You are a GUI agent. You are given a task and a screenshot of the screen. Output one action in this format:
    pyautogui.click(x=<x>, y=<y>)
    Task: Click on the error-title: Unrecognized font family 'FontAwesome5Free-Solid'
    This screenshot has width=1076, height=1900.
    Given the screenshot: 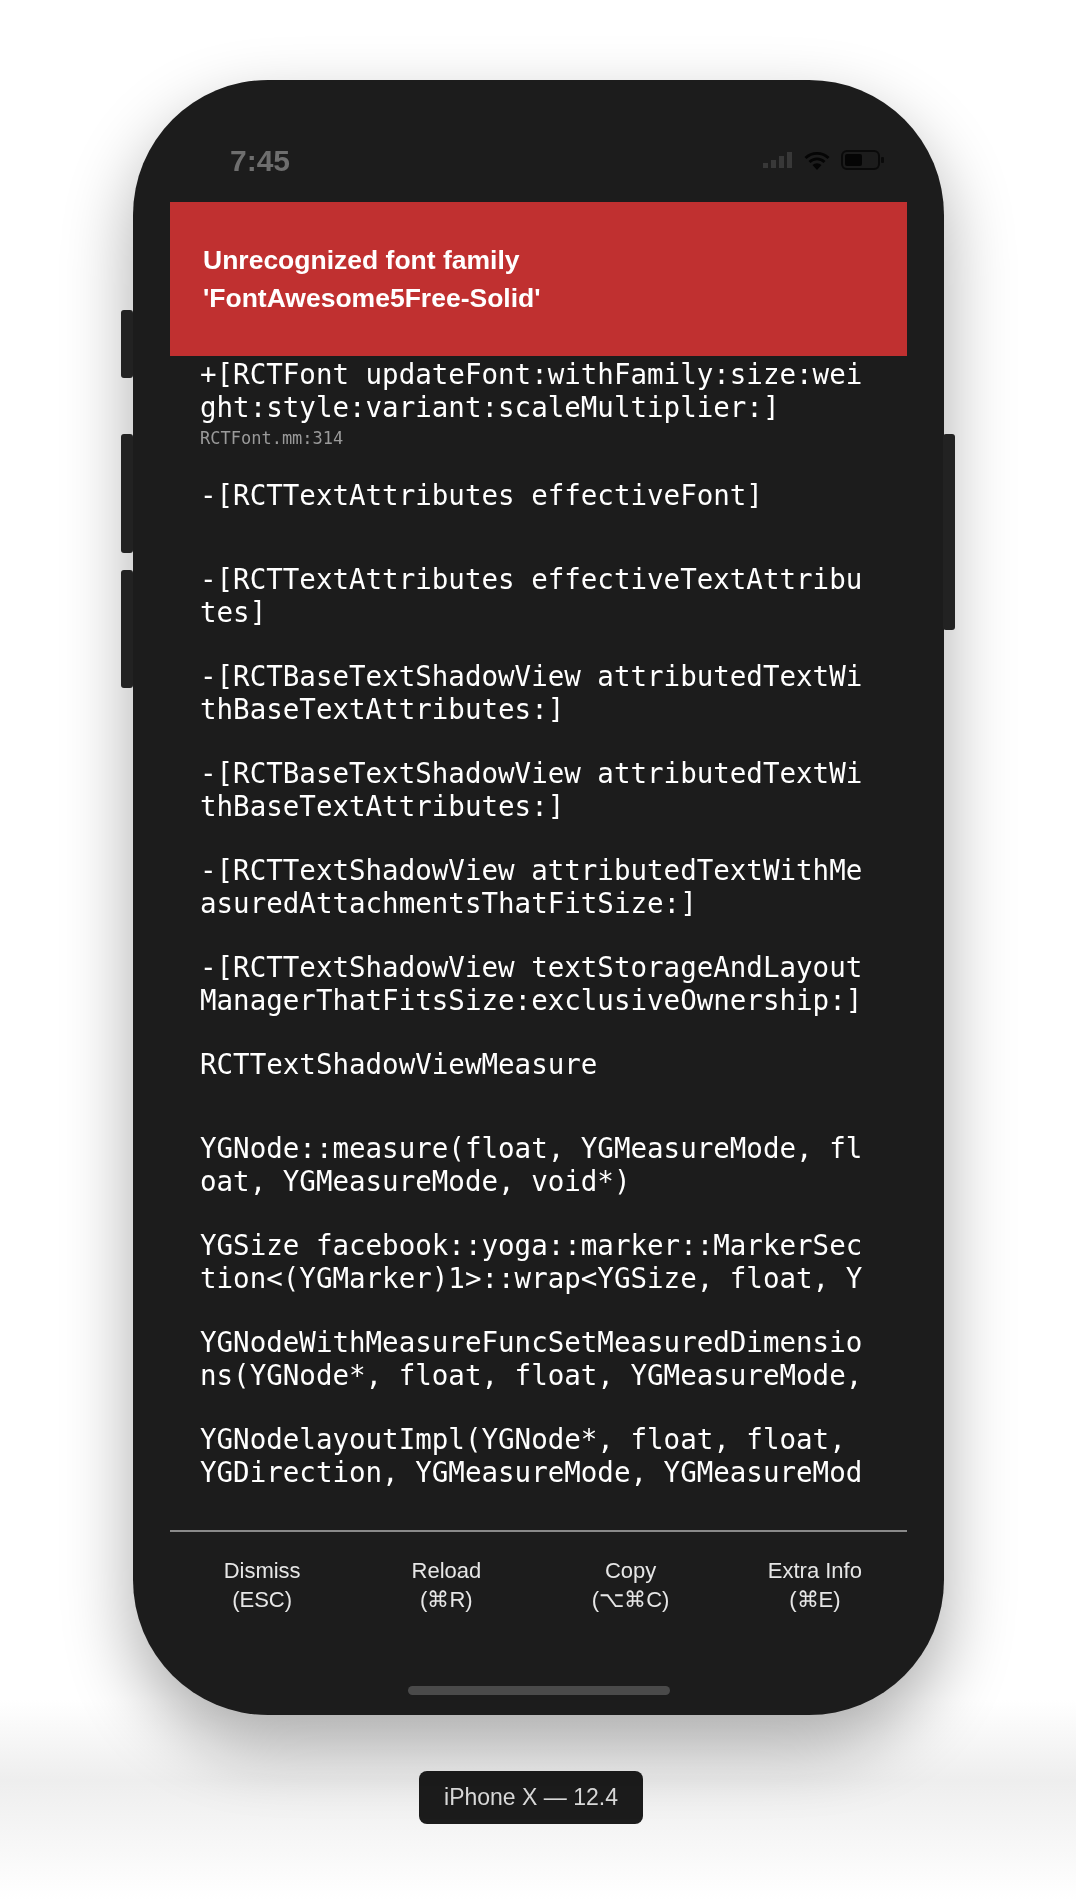 What is the action you would take?
    pyautogui.click(x=372, y=279)
    